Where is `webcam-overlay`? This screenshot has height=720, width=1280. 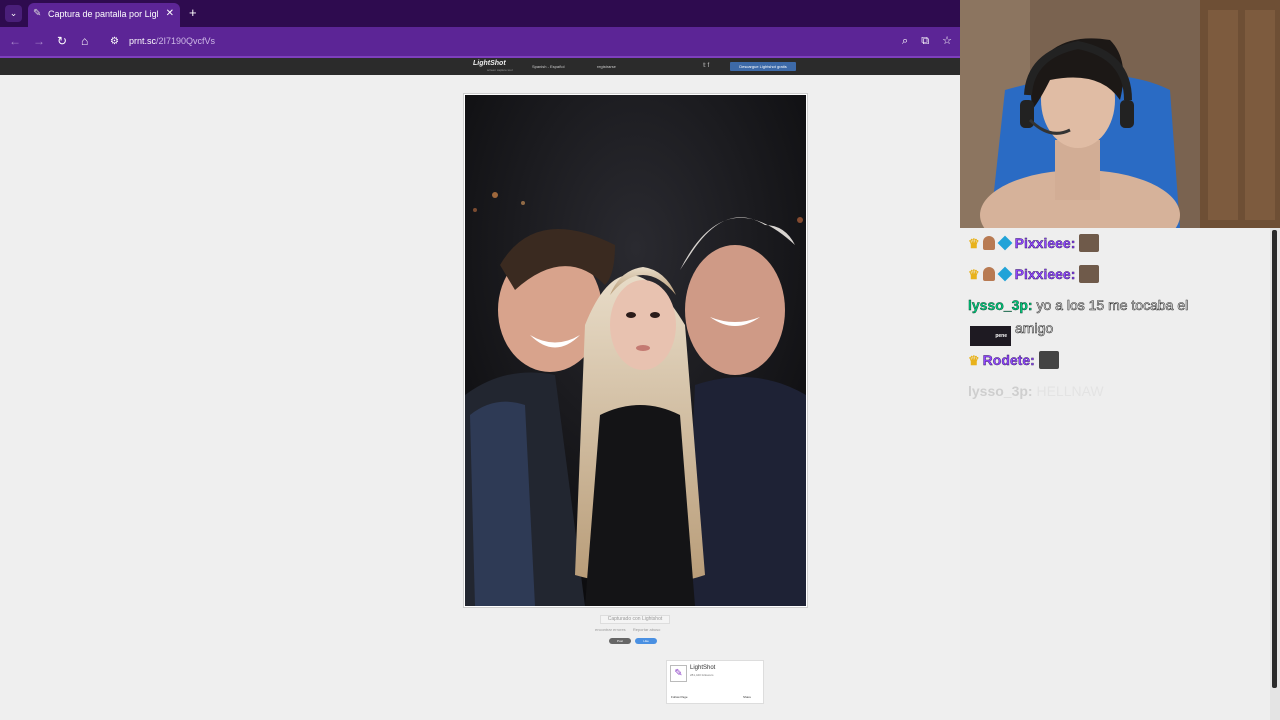
webcam-overlay is located at coordinates (1120, 114).